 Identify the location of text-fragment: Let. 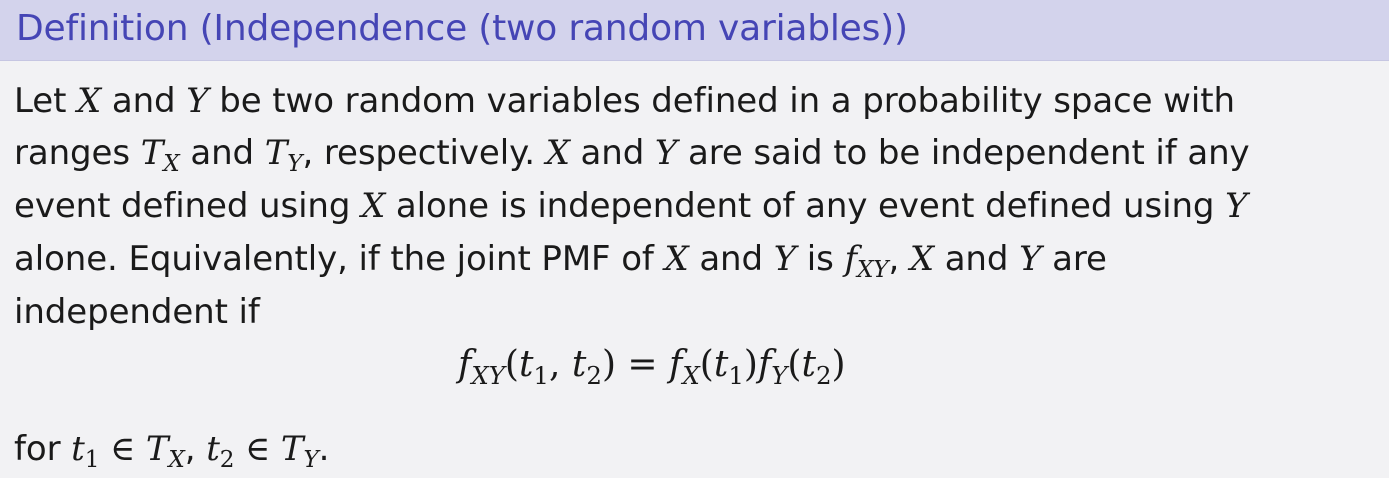
(46, 101).